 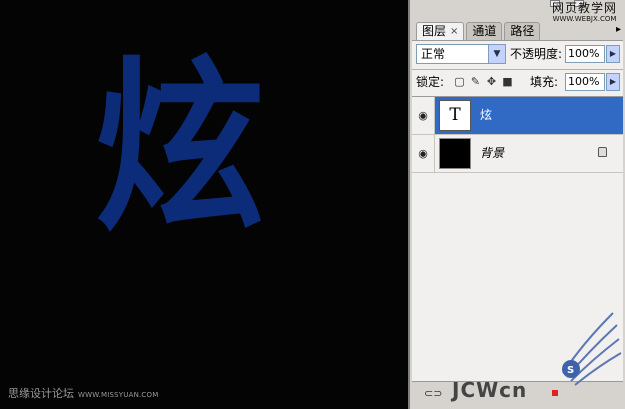 I want to click on lock-label: 锁定:, so click(x=430, y=82).